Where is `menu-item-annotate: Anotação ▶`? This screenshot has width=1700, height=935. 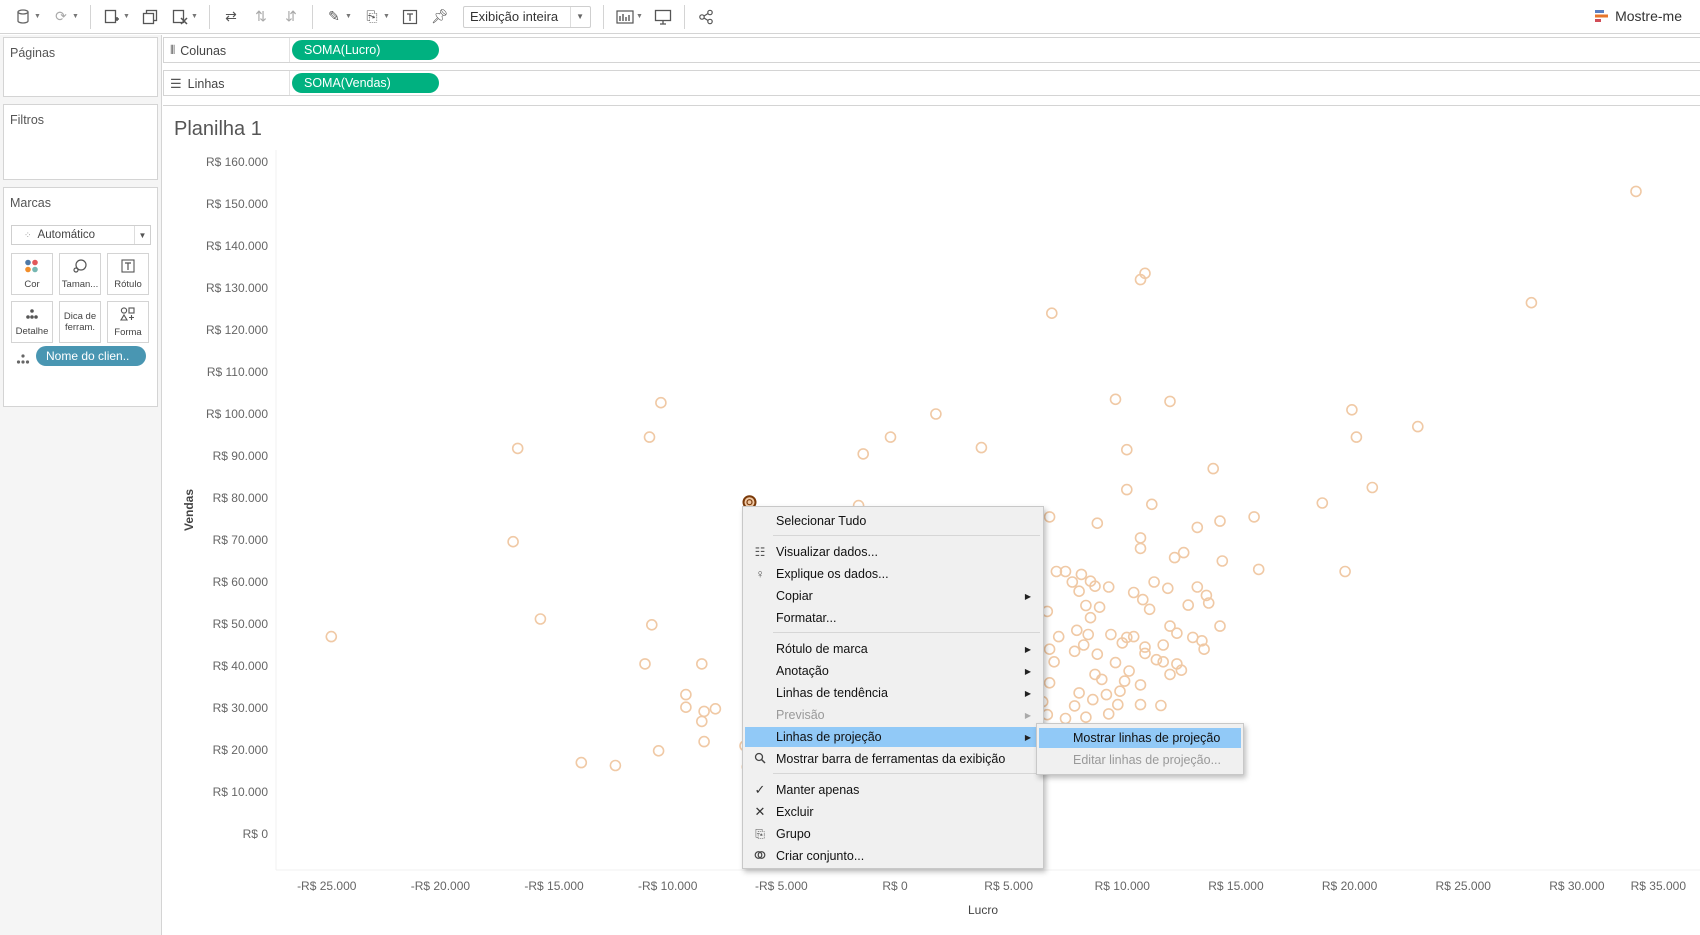 menu-item-annotate: Anotação ▶ is located at coordinates (893, 671).